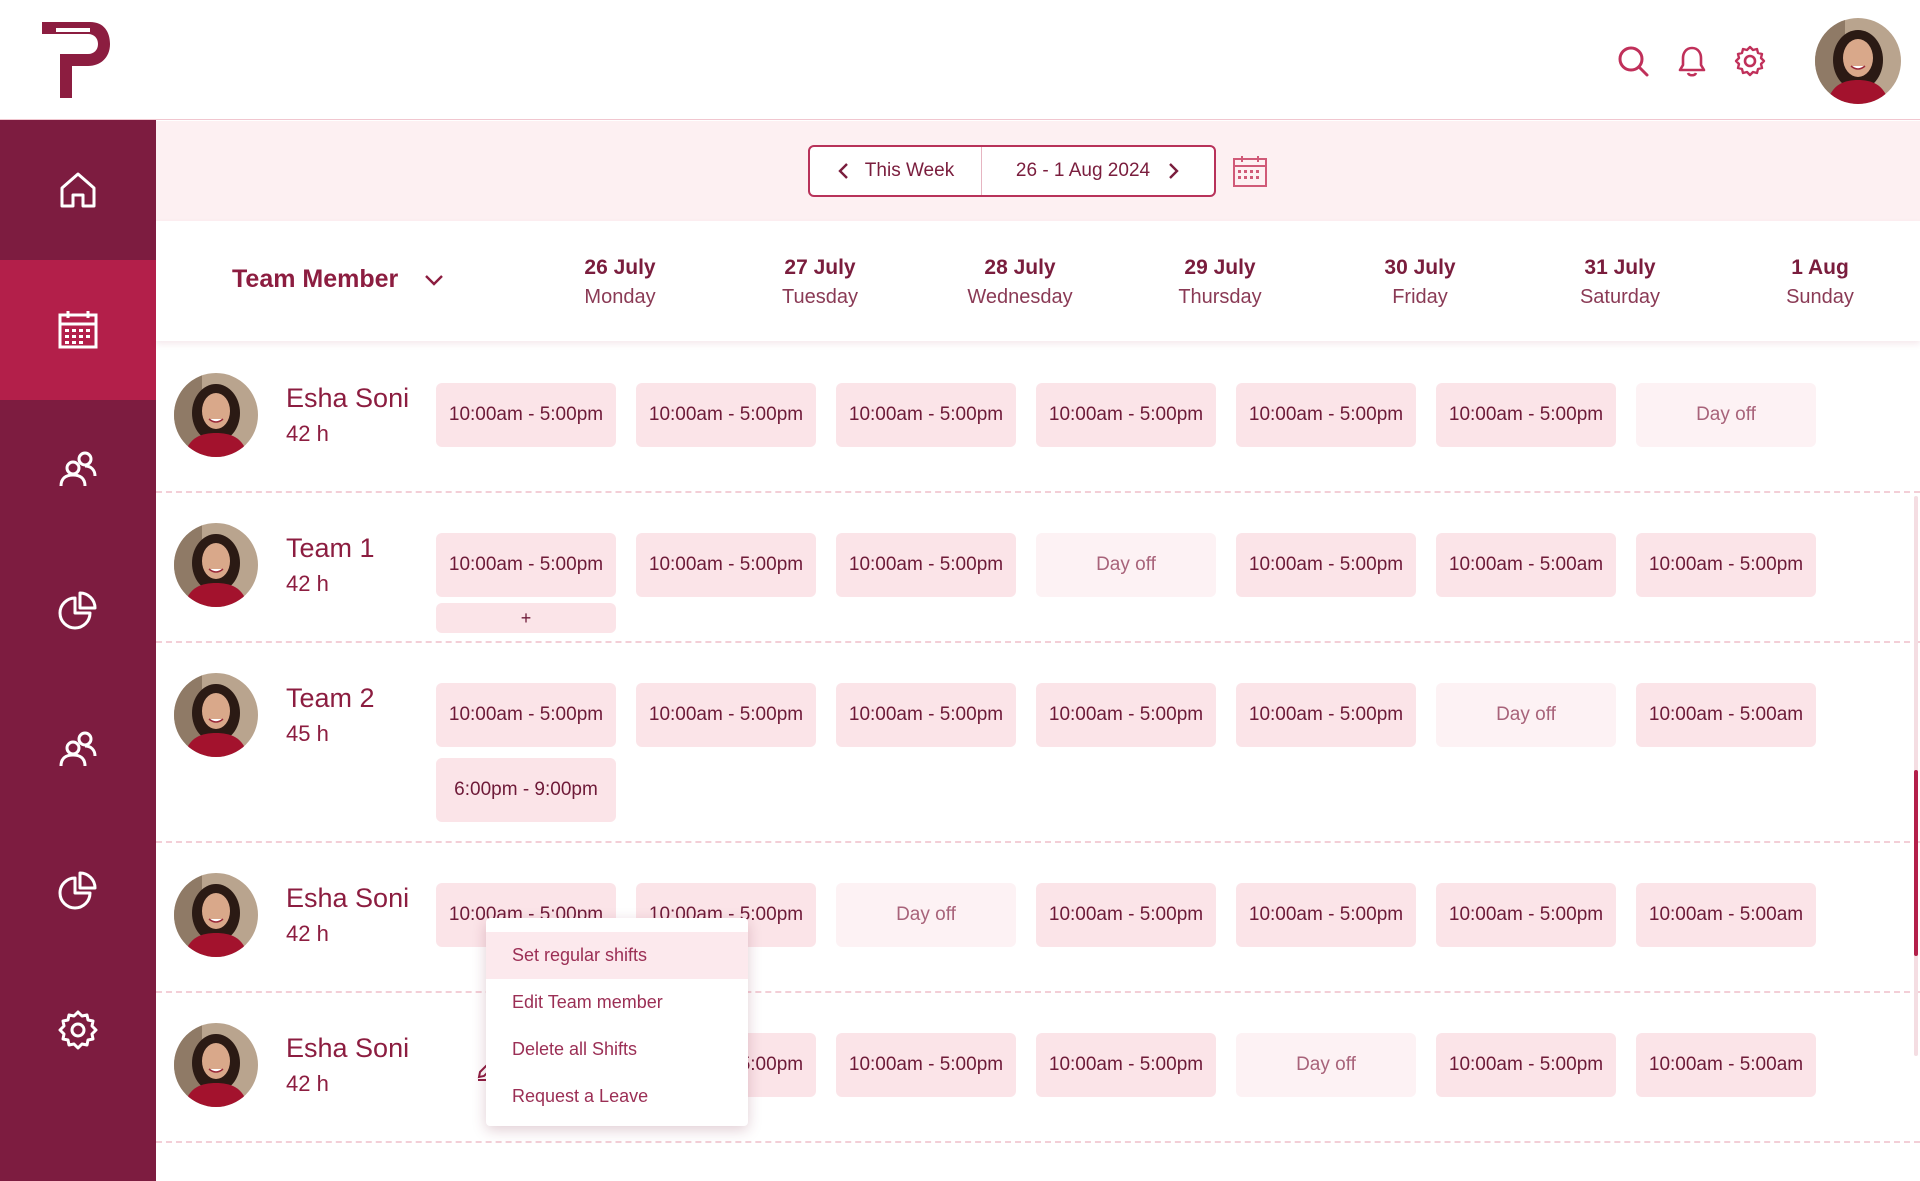 The height and width of the screenshot is (1181, 1920). I want to click on chevron-down-icon, so click(434, 280).